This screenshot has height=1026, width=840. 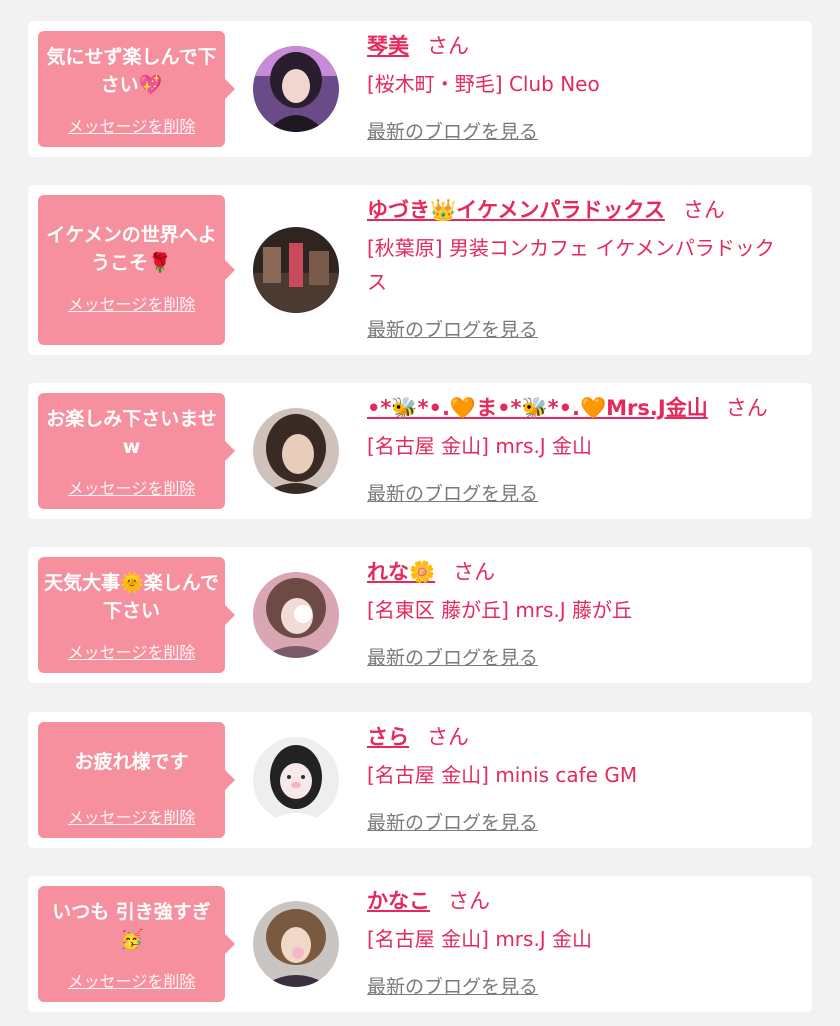 I want to click on message-bubble: いつも 引き強すぎ🥳 メッセージを削除, so click(x=136, y=944).